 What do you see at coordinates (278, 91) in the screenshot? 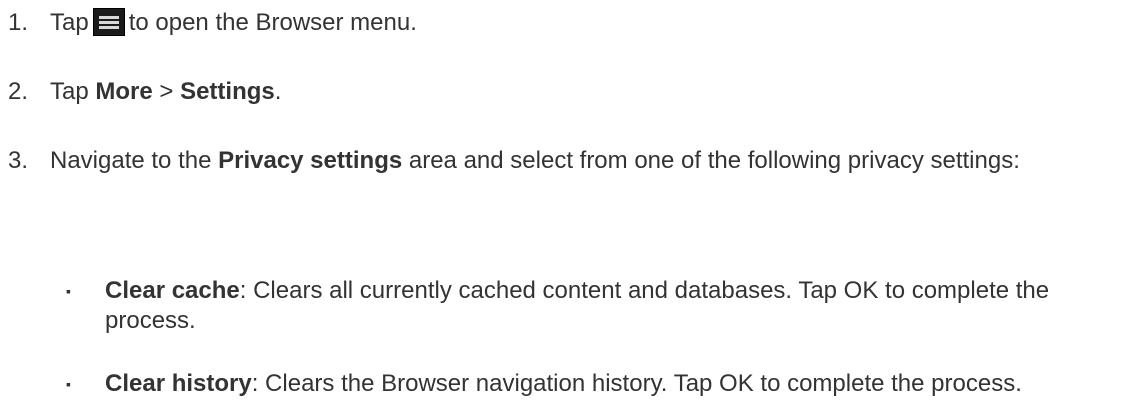
I see `step-text-post: .` at bounding box center [278, 91].